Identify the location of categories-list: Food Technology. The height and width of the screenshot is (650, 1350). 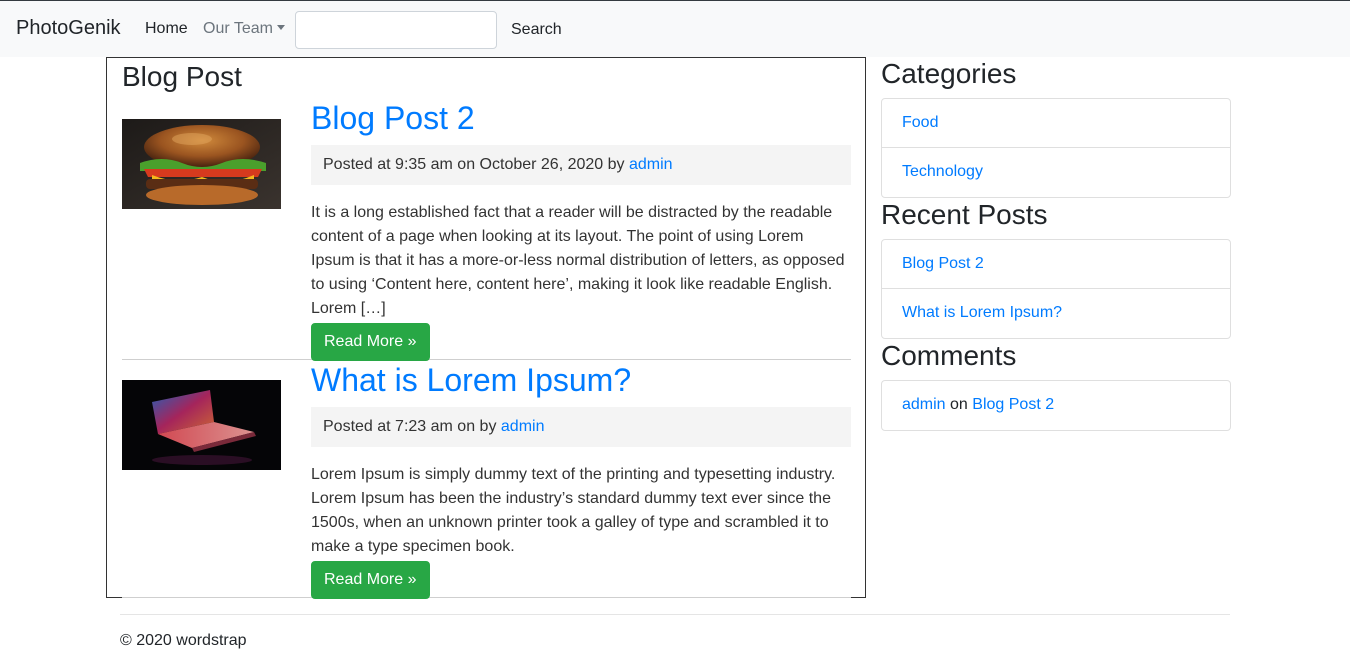
(1056, 148).